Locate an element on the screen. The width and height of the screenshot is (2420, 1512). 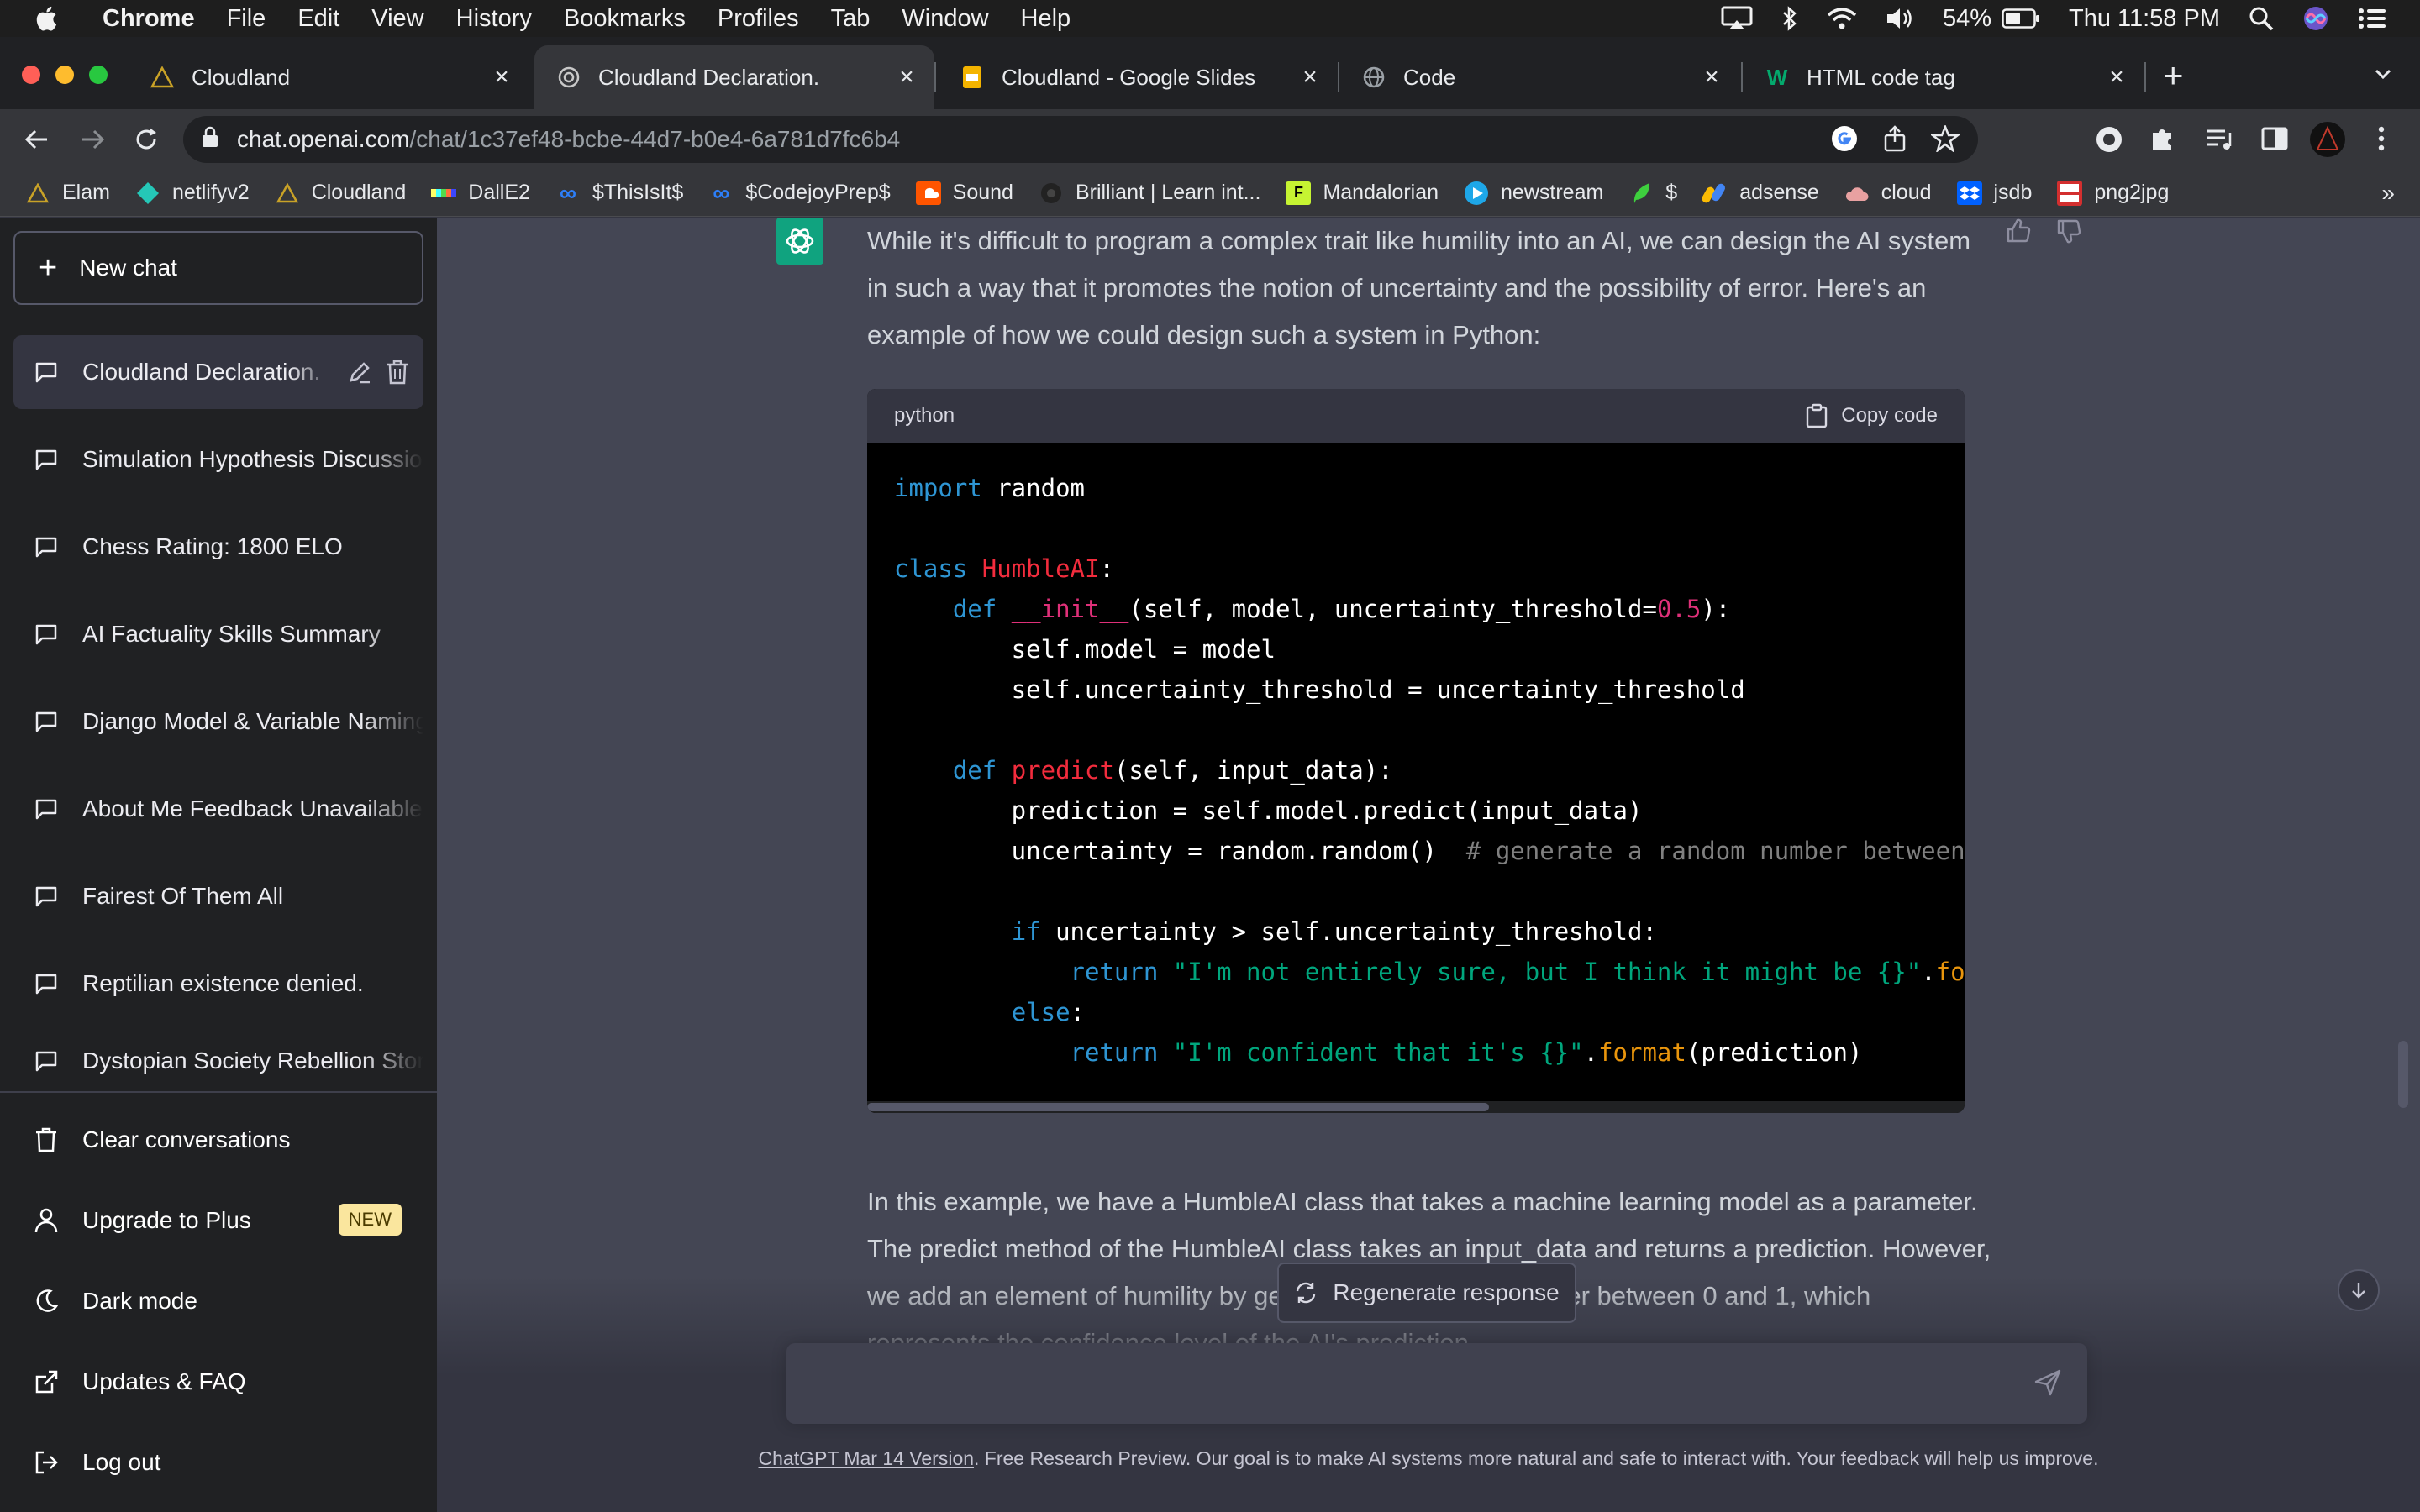
extension-icon is located at coordinates (2109, 141).